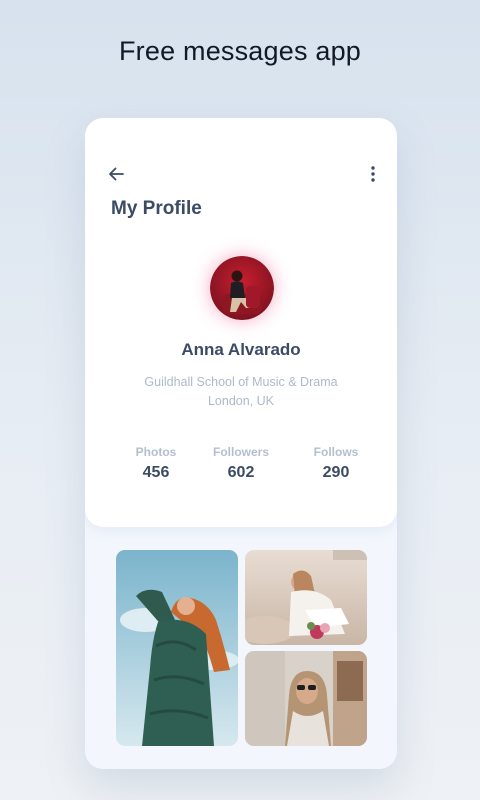  Describe the element at coordinates (156, 208) in the screenshot. I see `page-title: My Profile` at that location.